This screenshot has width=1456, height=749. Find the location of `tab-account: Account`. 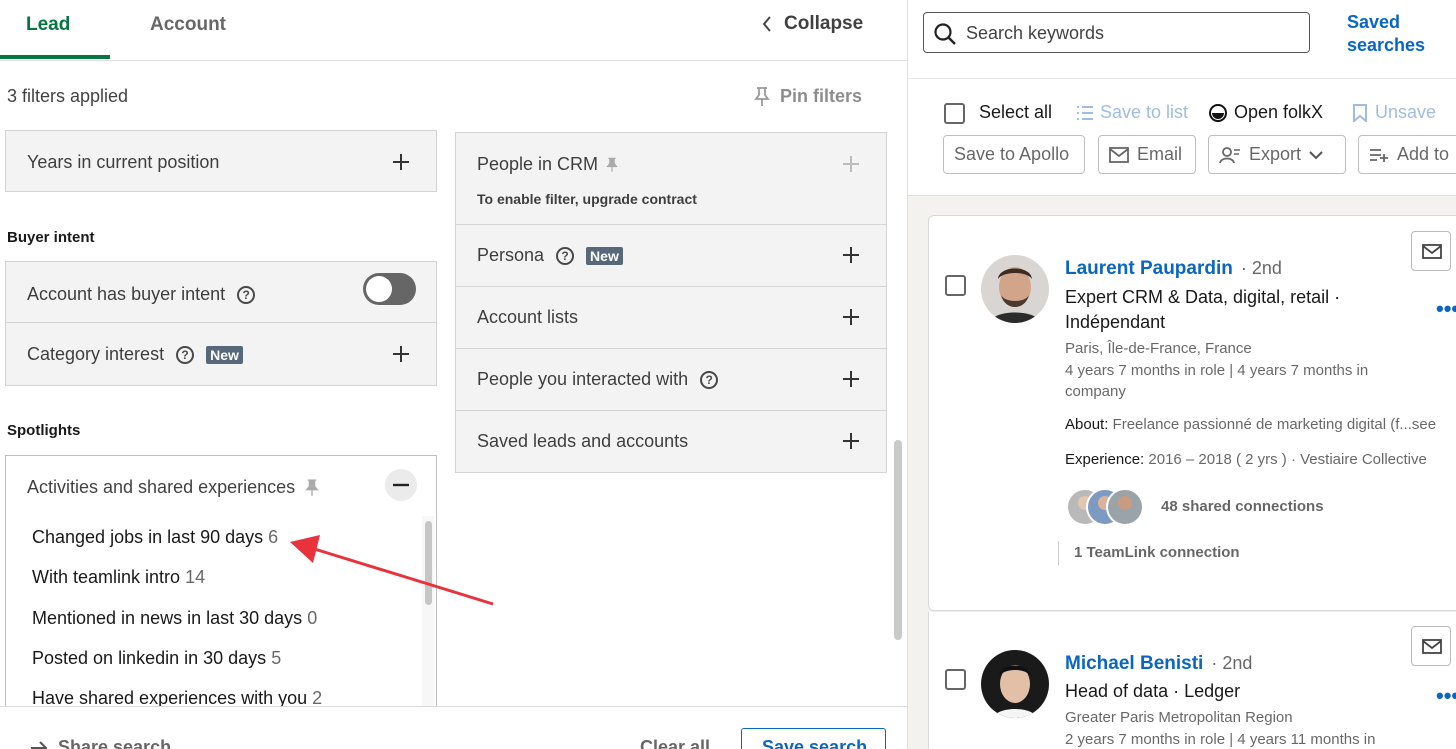

tab-account: Account is located at coordinates (188, 30).